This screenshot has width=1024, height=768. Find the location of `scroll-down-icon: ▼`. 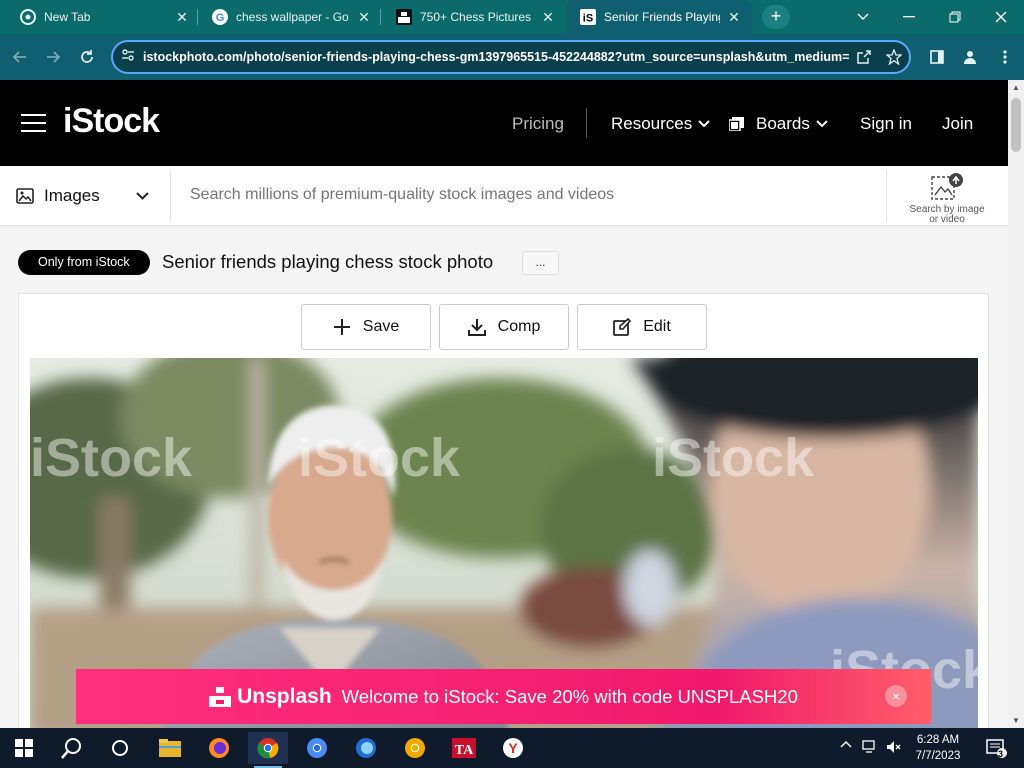

scroll-down-icon: ▼ is located at coordinates (1016, 720).